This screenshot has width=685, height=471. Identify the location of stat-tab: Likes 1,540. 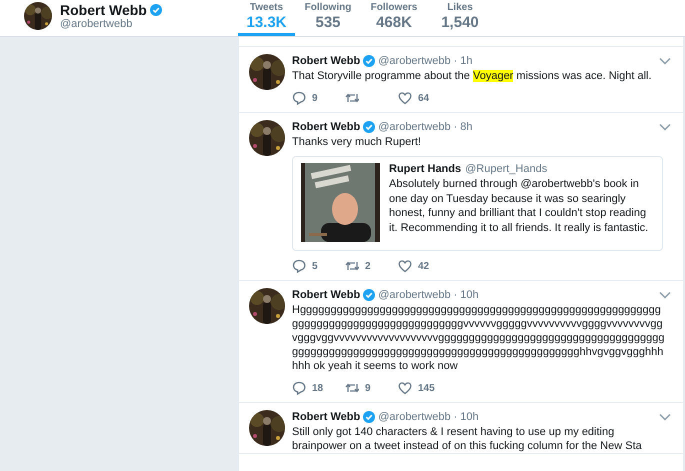
(460, 18).